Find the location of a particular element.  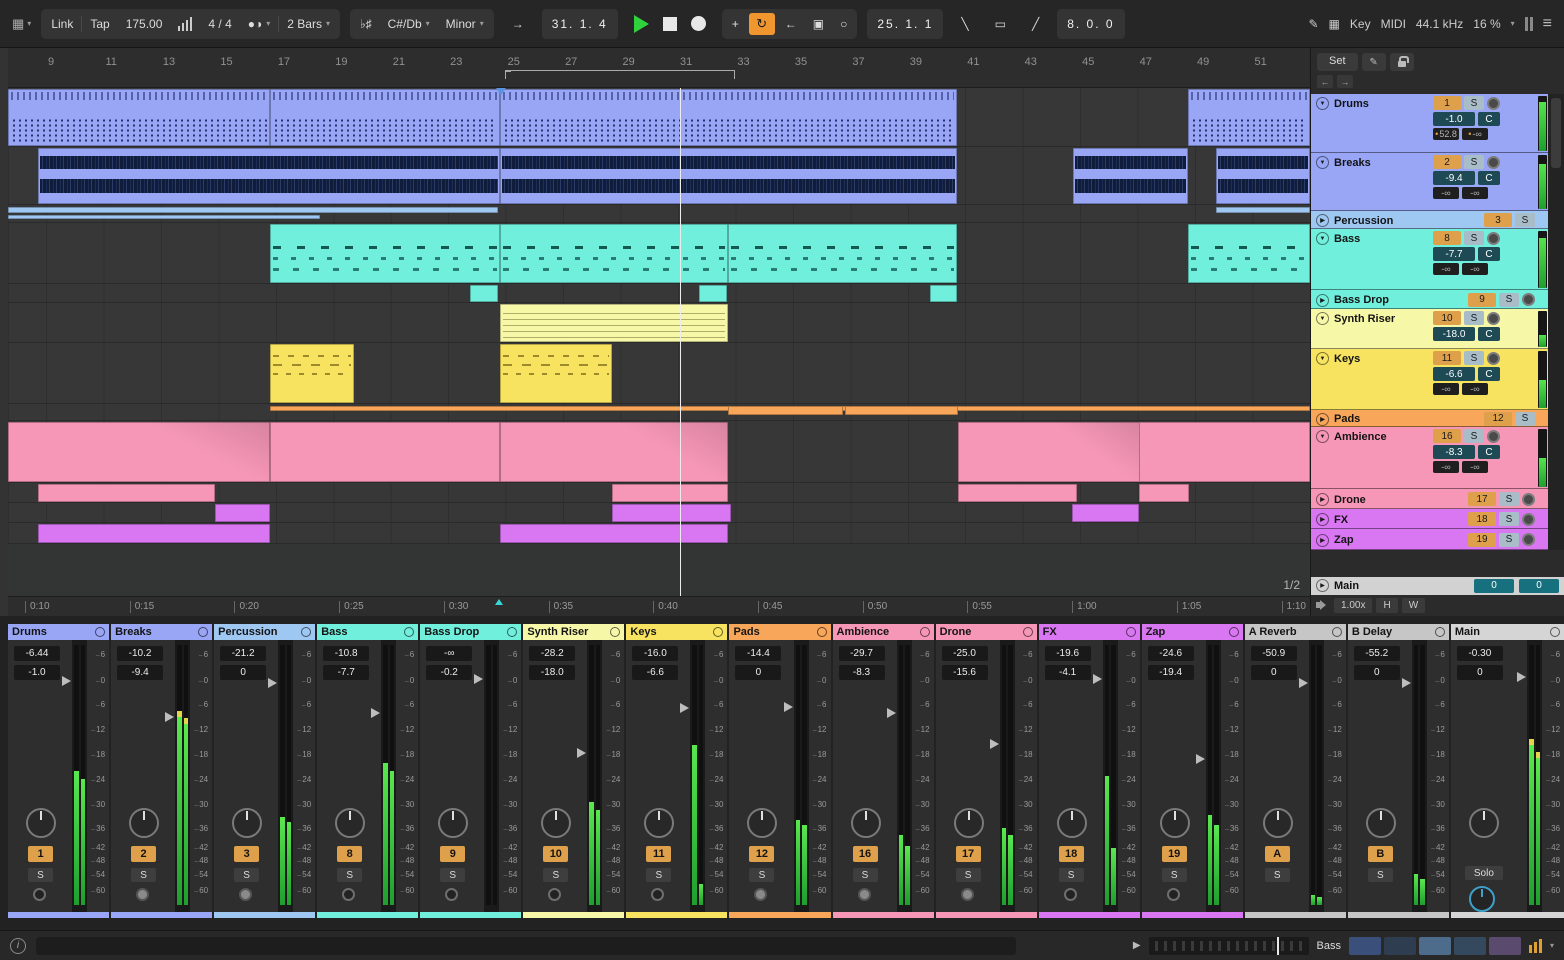

clip-drone is located at coordinates (1164, 493).